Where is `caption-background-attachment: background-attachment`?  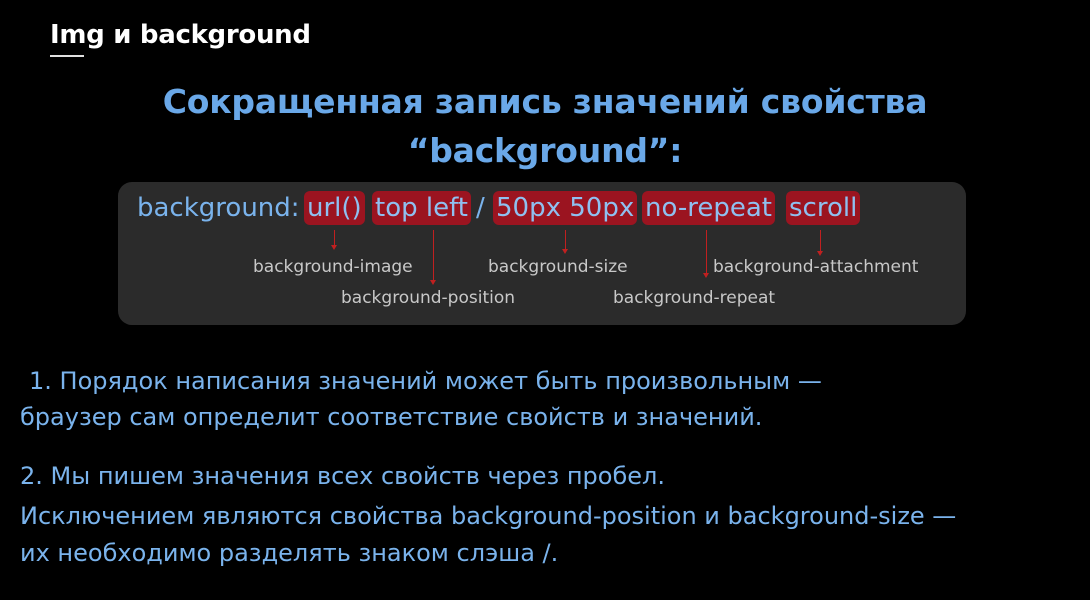 caption-background-attachment: background-attachment is located at coordinates (816, 267).